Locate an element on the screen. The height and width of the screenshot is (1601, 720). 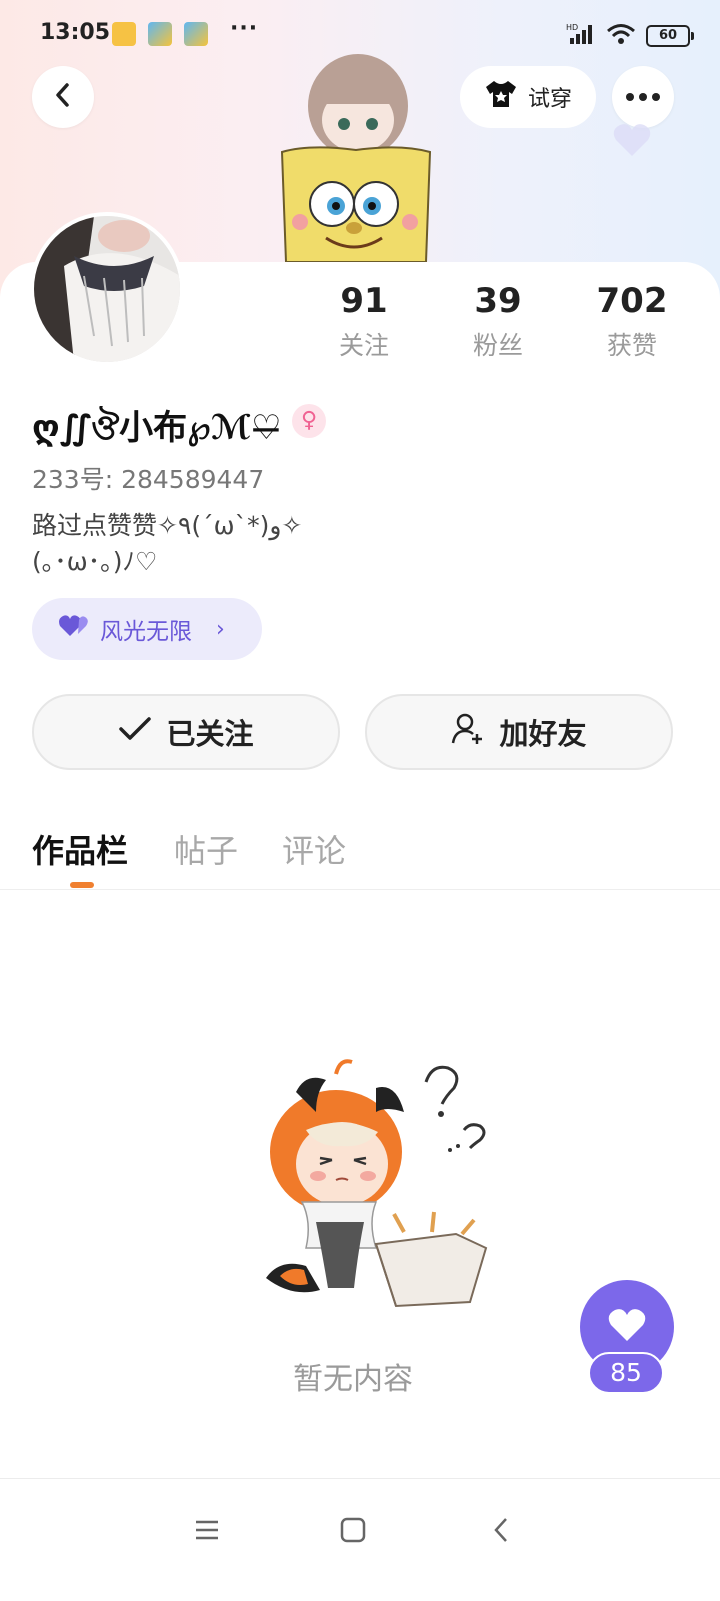
add-friend-label: 加好友 is located at coordinates (543, 734).